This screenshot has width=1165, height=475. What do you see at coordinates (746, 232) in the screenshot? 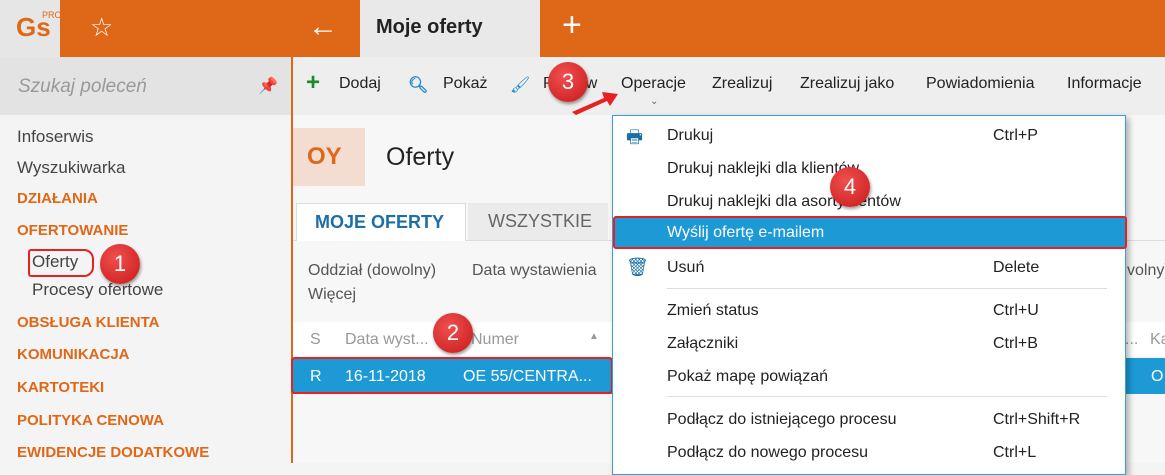
I see `menu-label: Wyślij ofertę e-mailem` at bounding box center [746, 232].